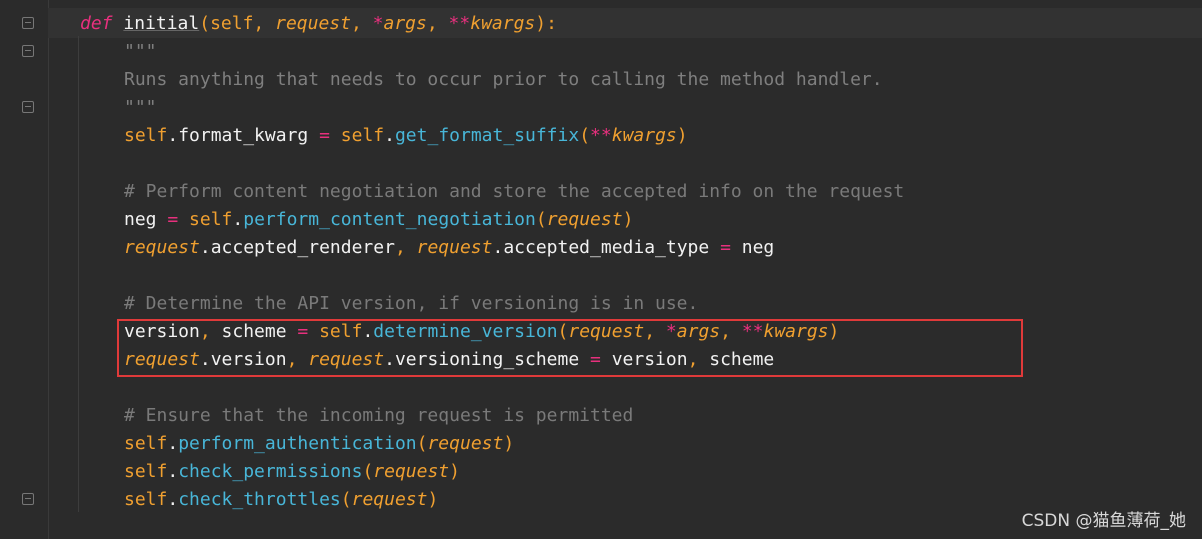 This screenshot has height=539, width=1202. I want to click on code-line: self.check_throttles(request), so click(281, 500).